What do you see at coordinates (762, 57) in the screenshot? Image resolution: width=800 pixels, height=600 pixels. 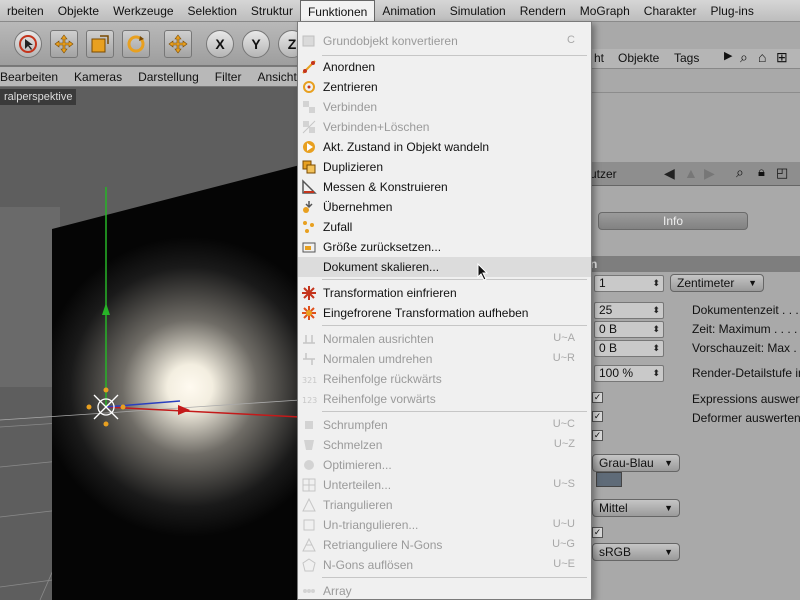 I see `home-icon: ⌂` at bounding box center [762, 57].